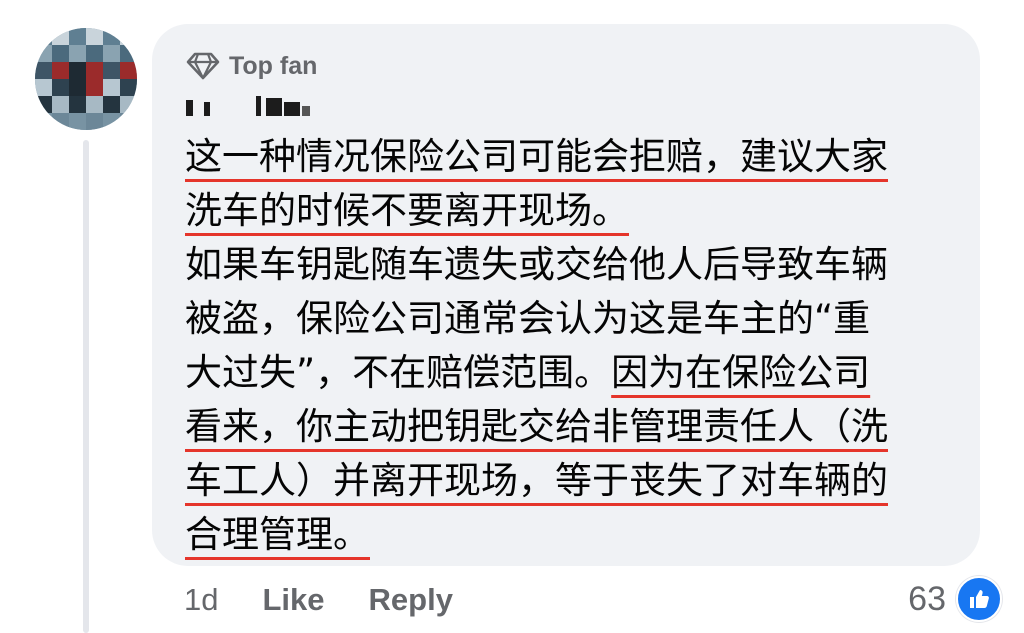 The height and width of the screenshot is (633, 1024). I want to click on diamond-icon, so click(203, 66).